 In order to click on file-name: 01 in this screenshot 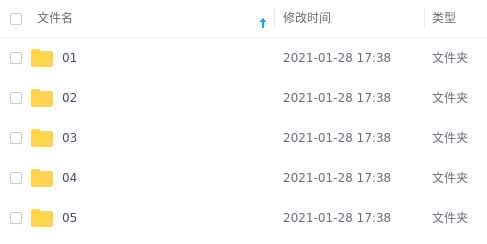, I will do `click(69, 58)`.